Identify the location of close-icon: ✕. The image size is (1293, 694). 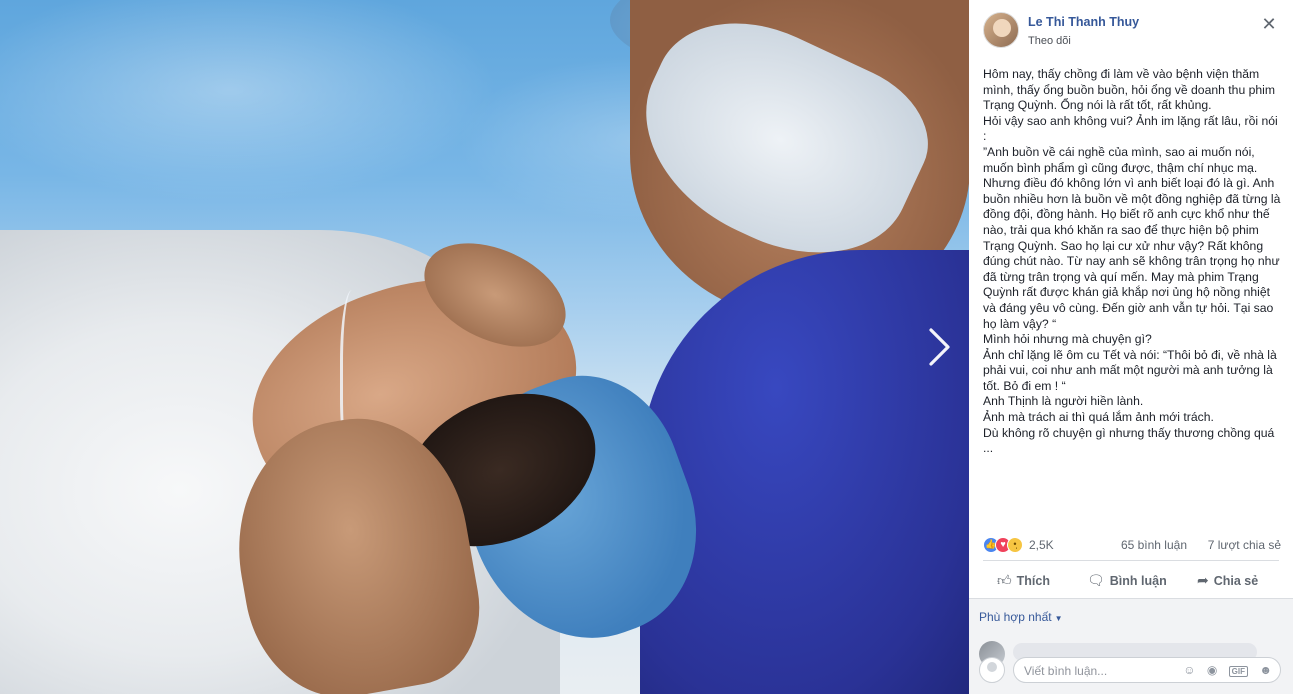
(1269, 24).